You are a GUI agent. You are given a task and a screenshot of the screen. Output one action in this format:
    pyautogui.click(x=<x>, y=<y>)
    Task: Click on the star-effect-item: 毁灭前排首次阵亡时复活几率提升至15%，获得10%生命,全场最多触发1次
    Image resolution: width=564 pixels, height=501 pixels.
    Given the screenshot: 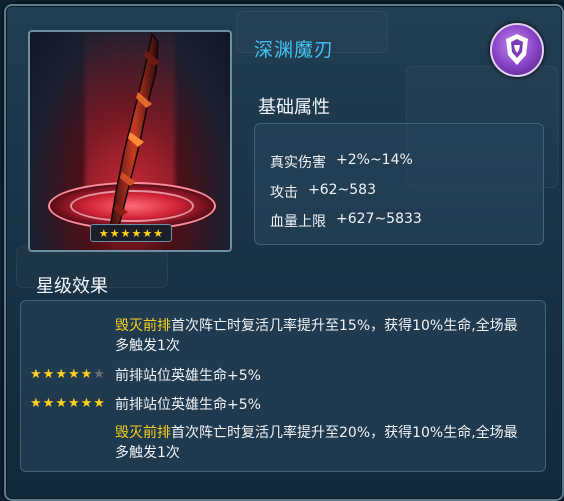 What is the action you would take?
    pyautogui.click(x=322, y=336)
    